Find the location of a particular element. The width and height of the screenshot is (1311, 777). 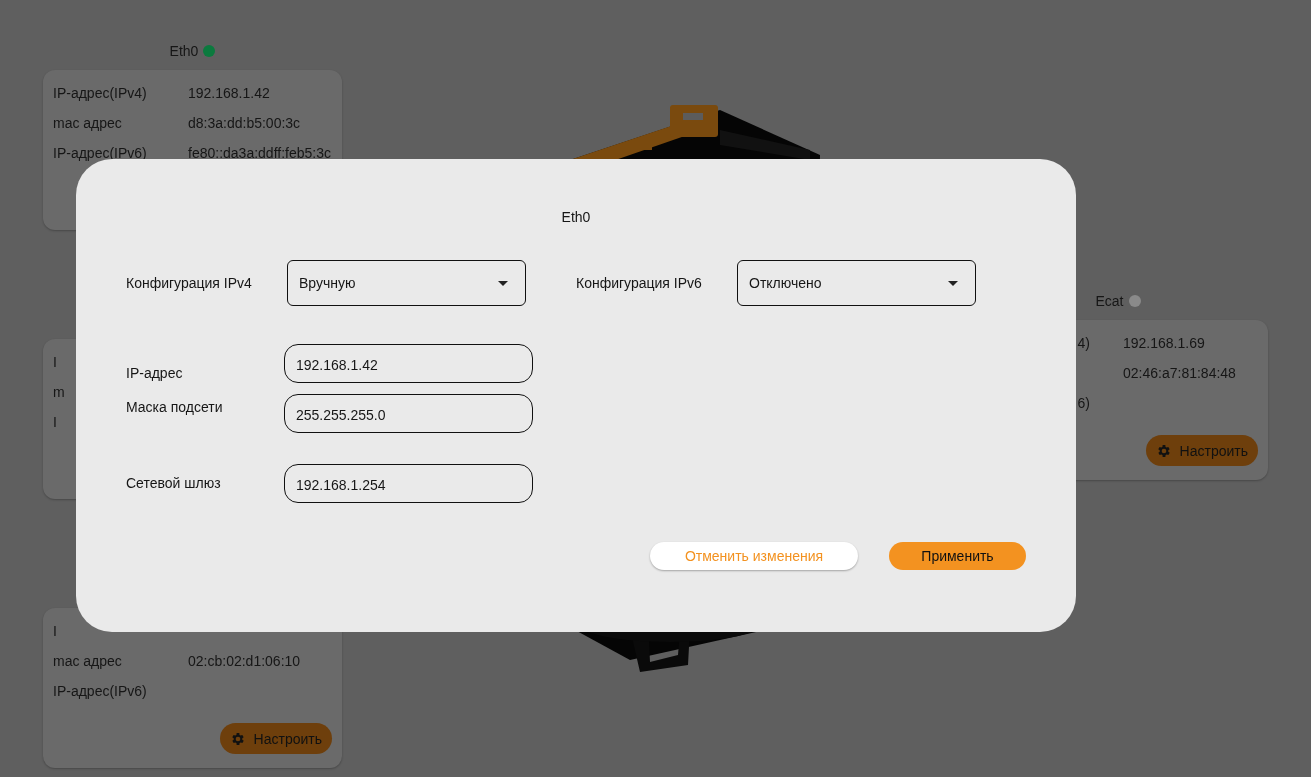

apply-button: Применить is located at coordinates (957, 556).